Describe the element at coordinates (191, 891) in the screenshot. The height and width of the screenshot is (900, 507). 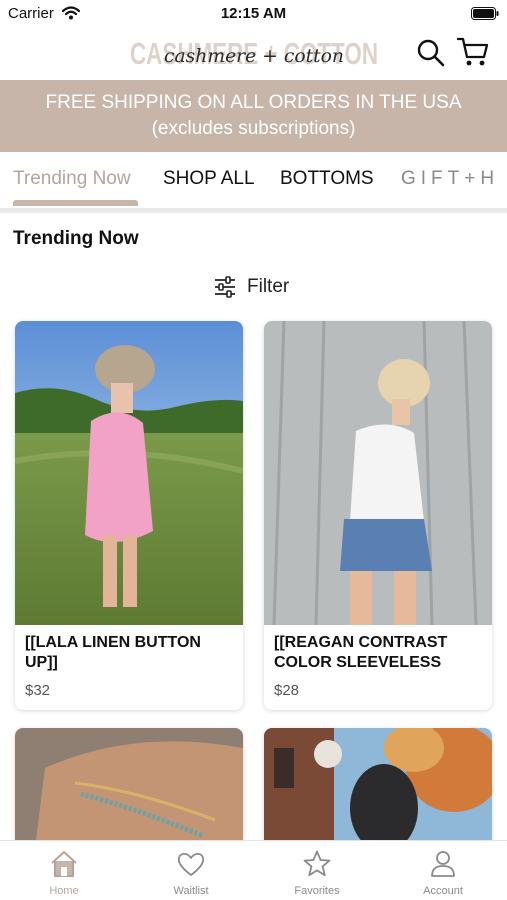
I see `tabbar-waitlist-label: Waitlist` at that location.